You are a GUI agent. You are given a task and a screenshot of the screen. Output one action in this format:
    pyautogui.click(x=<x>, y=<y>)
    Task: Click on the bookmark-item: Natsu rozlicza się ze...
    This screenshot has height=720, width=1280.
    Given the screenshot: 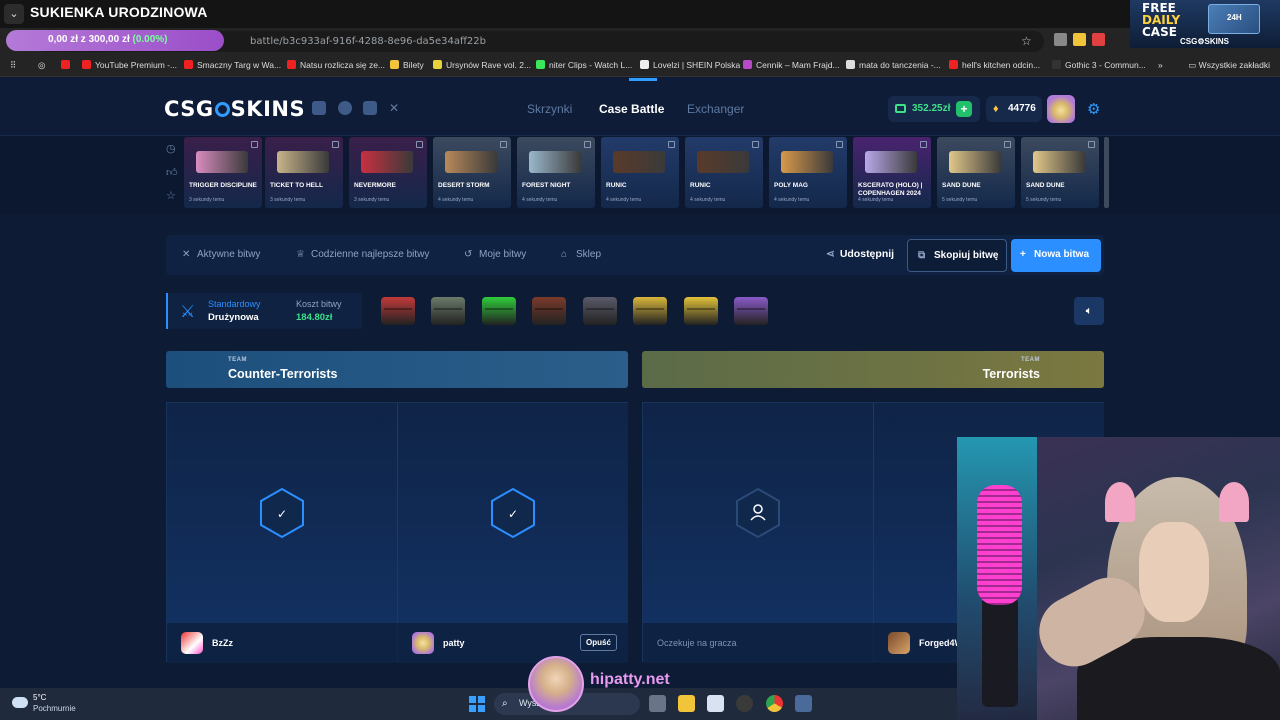 What is the action you would take?
    pyautogui.click(x=336, y=65)
    